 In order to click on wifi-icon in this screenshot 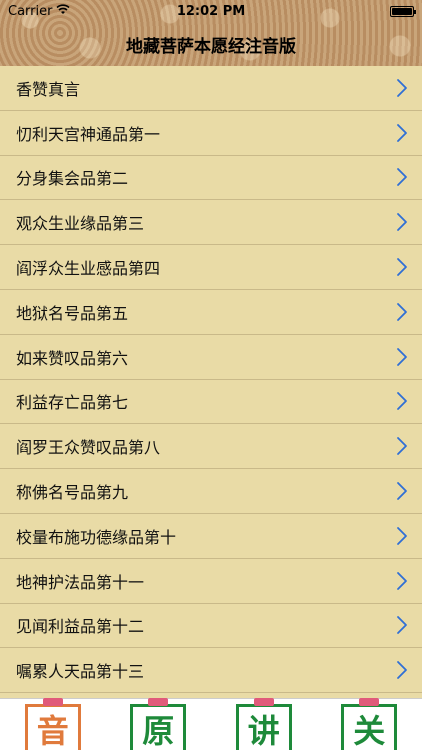, I will do `click(63, 11)`.